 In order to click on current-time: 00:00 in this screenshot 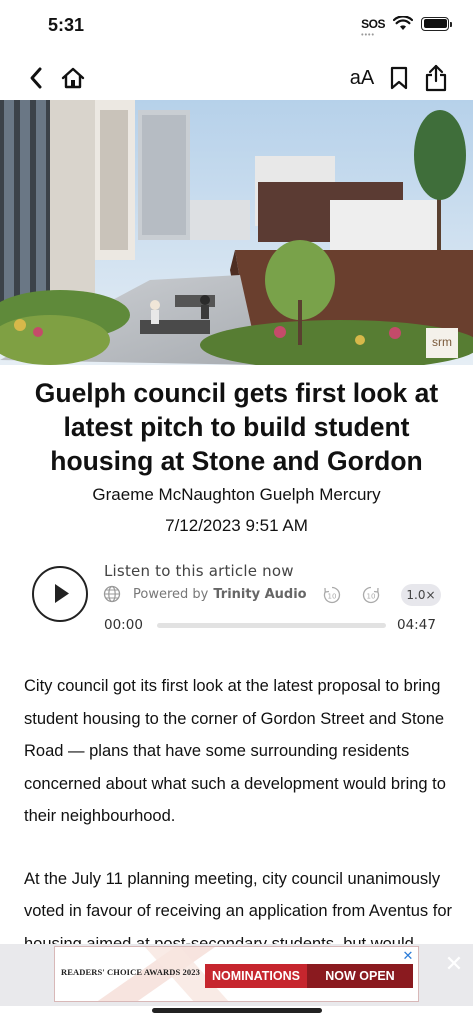, I will do `click(123, 625)`.